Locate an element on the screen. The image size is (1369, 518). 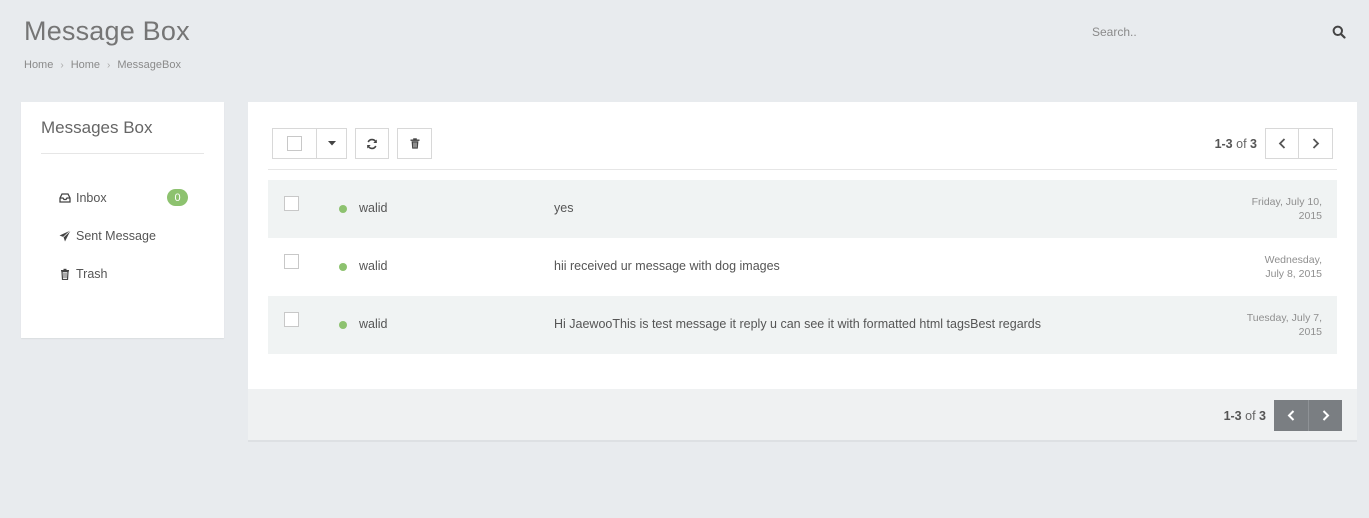
message-date: Tuesday, July 7, 2015 is located at coordinates (1284, 325).